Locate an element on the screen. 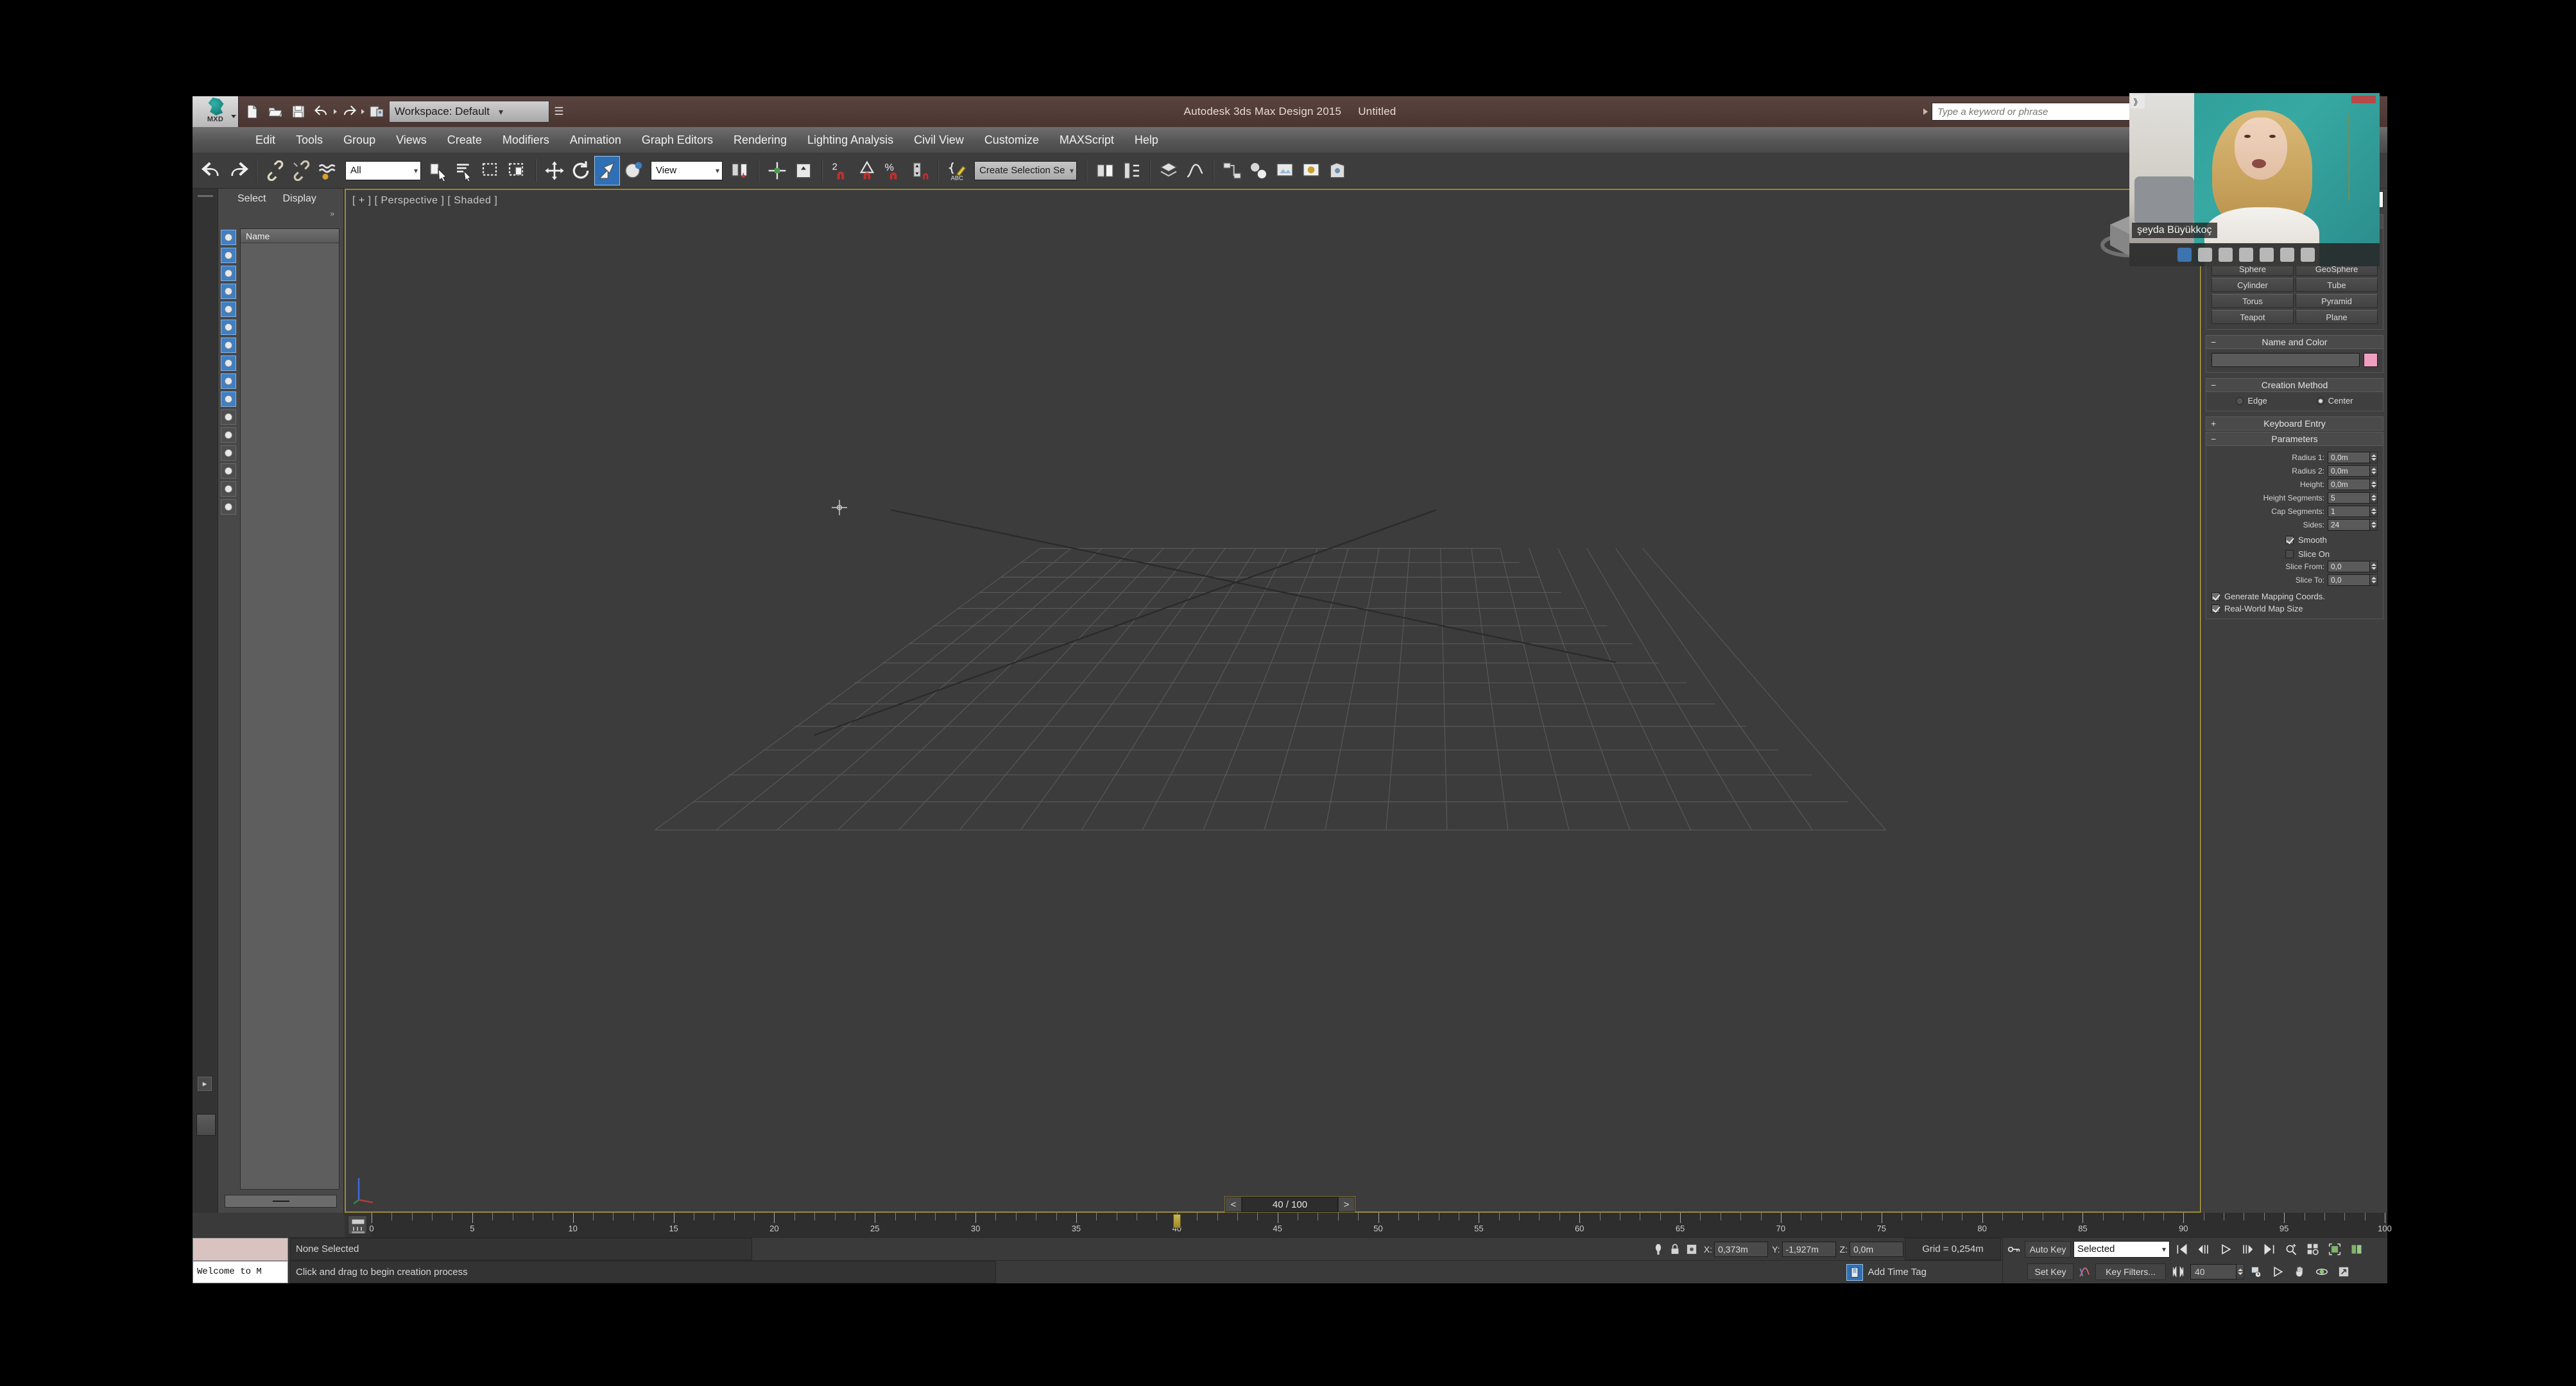 The height and width of the screenshot is (1386, 2576). menu-item-views: Views is located at coordinates (411, 140).